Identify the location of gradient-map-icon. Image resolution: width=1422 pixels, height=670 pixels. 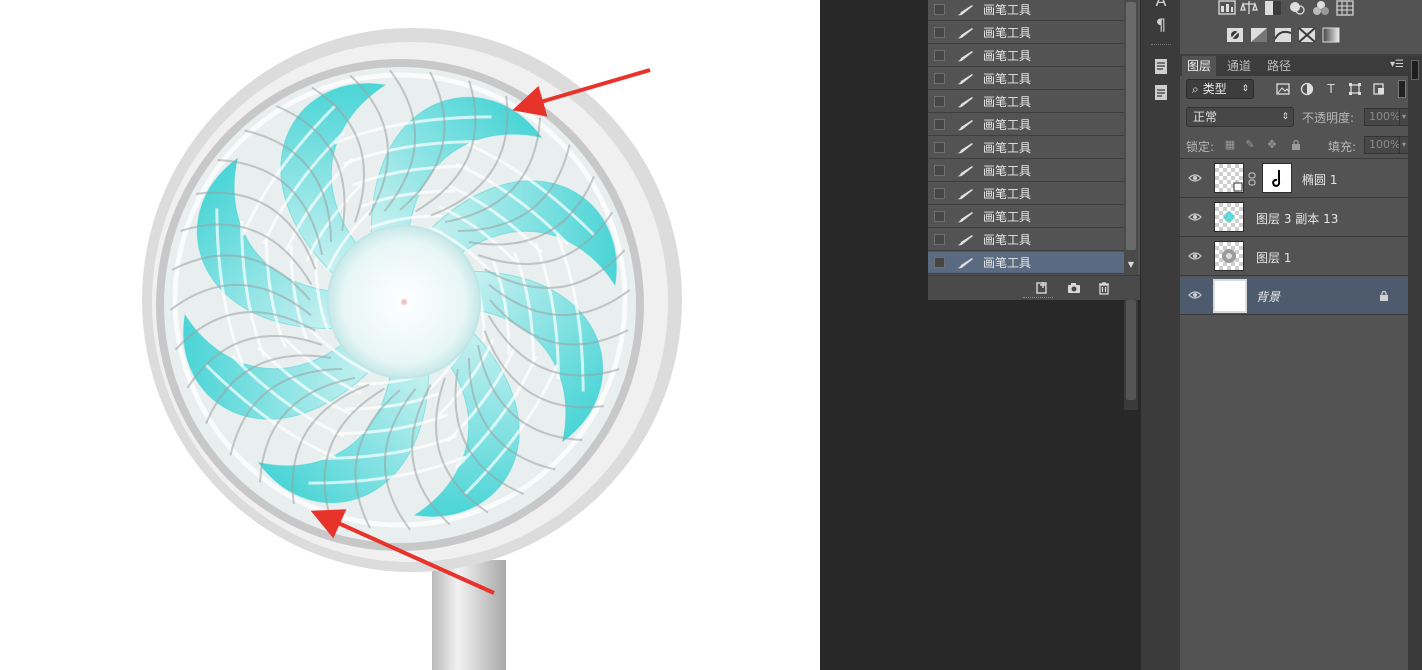
(1331, 35).